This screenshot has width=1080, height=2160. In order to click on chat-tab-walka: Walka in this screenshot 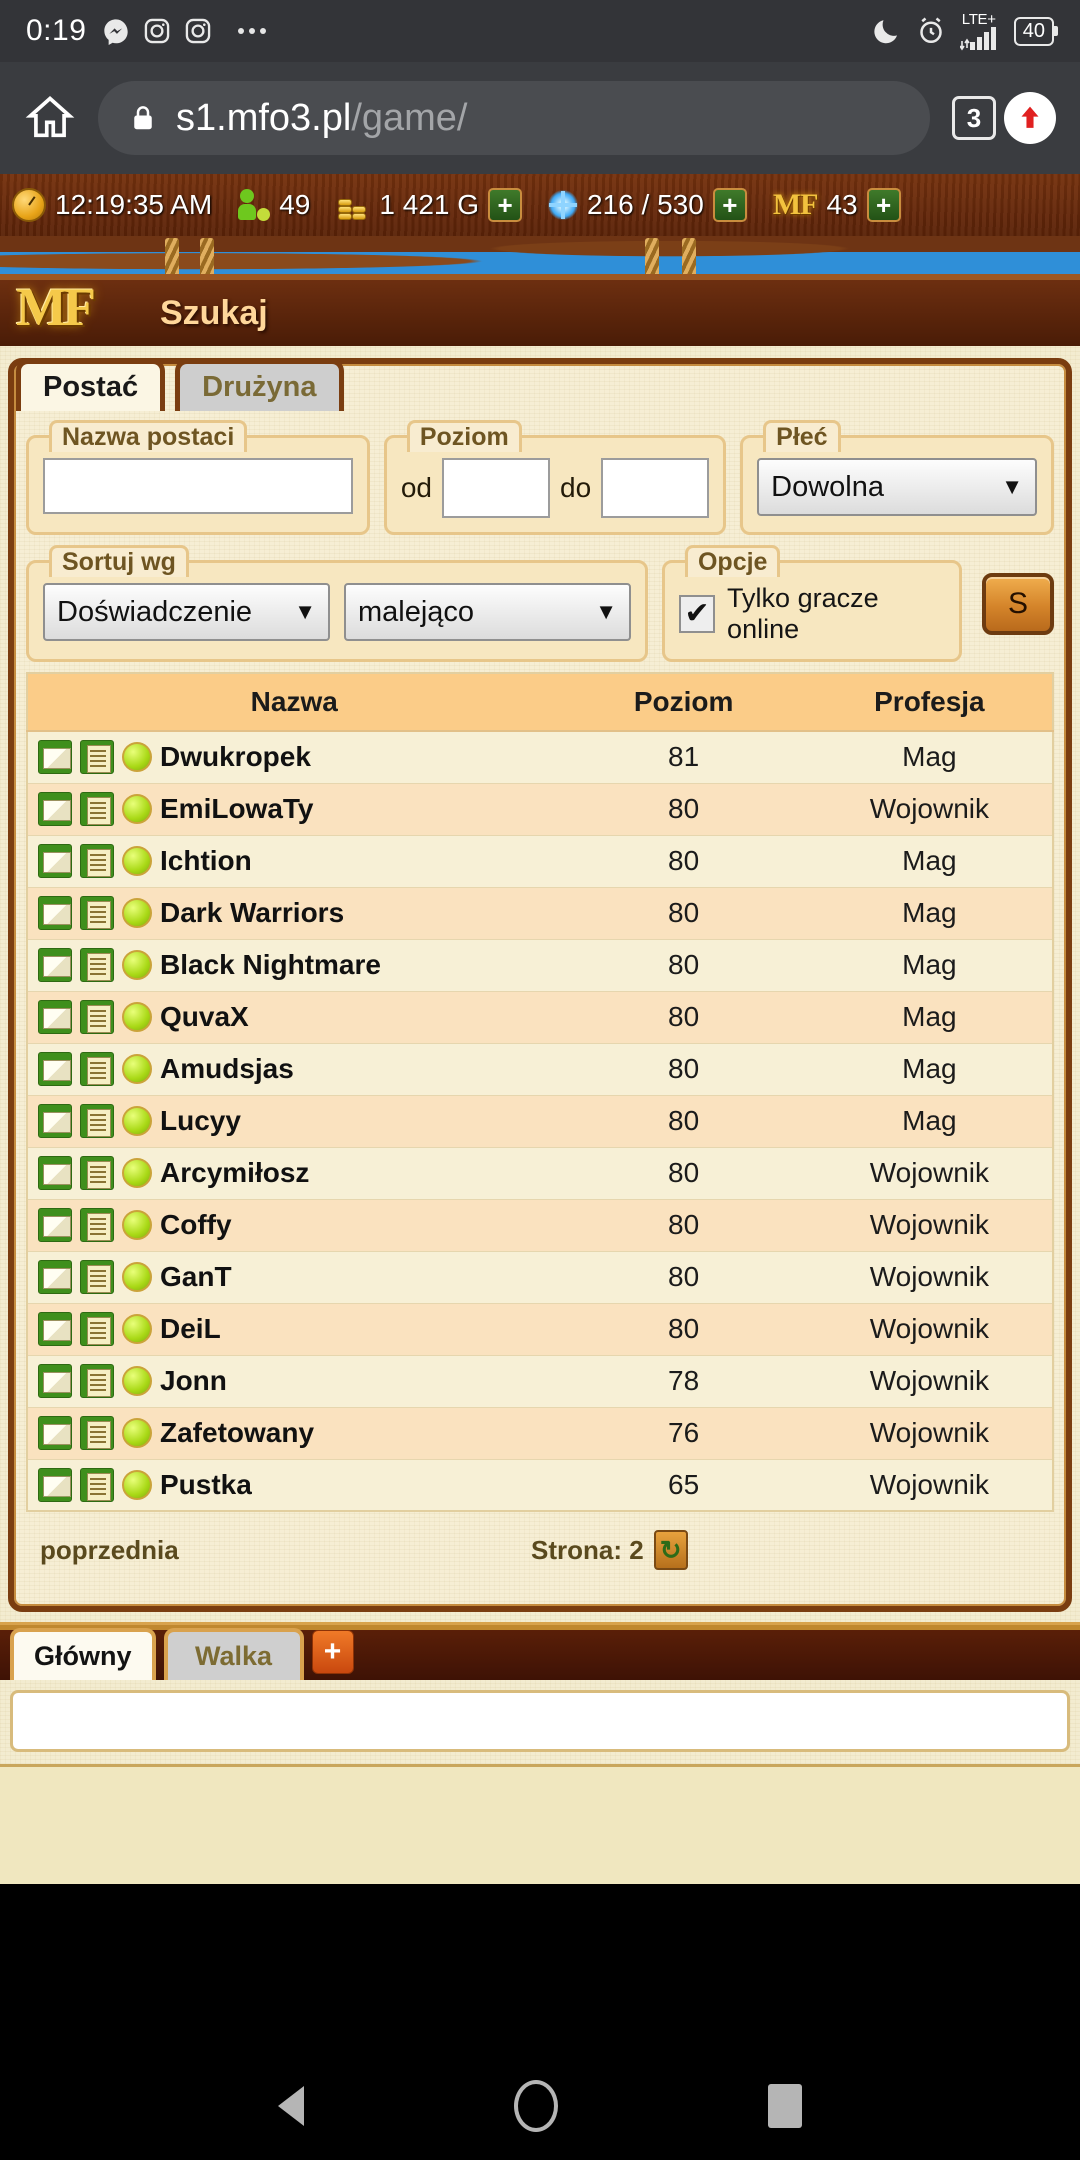, I will do `click(233, 1654)`.